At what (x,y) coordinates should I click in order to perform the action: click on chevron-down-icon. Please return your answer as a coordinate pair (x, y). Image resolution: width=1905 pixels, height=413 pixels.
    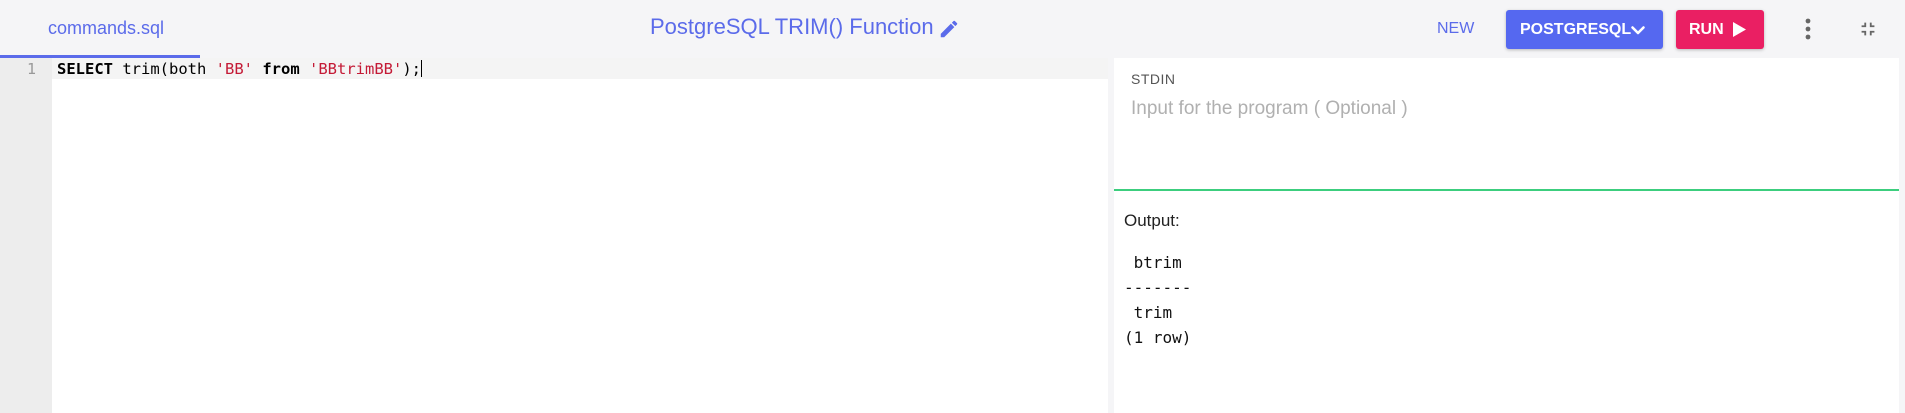
    Looking at the image, I should click on (1638, 30).